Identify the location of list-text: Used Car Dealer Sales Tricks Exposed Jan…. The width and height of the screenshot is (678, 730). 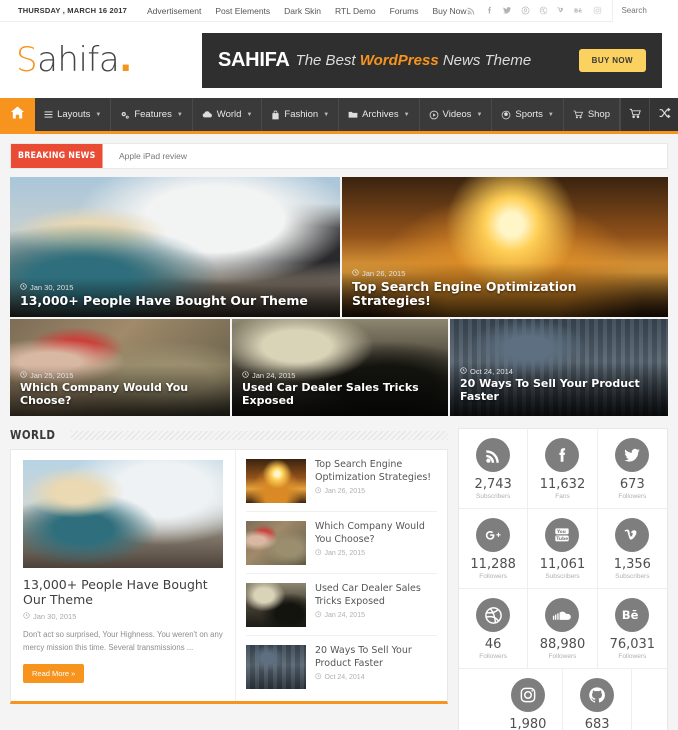
(376, 601).